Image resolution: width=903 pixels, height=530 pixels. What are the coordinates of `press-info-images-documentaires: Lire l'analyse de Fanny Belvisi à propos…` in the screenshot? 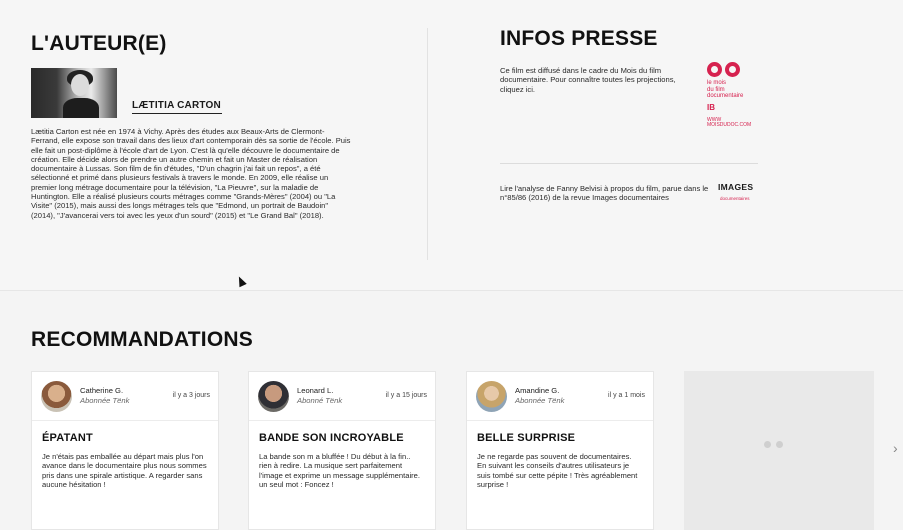 It's located at (610, 193).